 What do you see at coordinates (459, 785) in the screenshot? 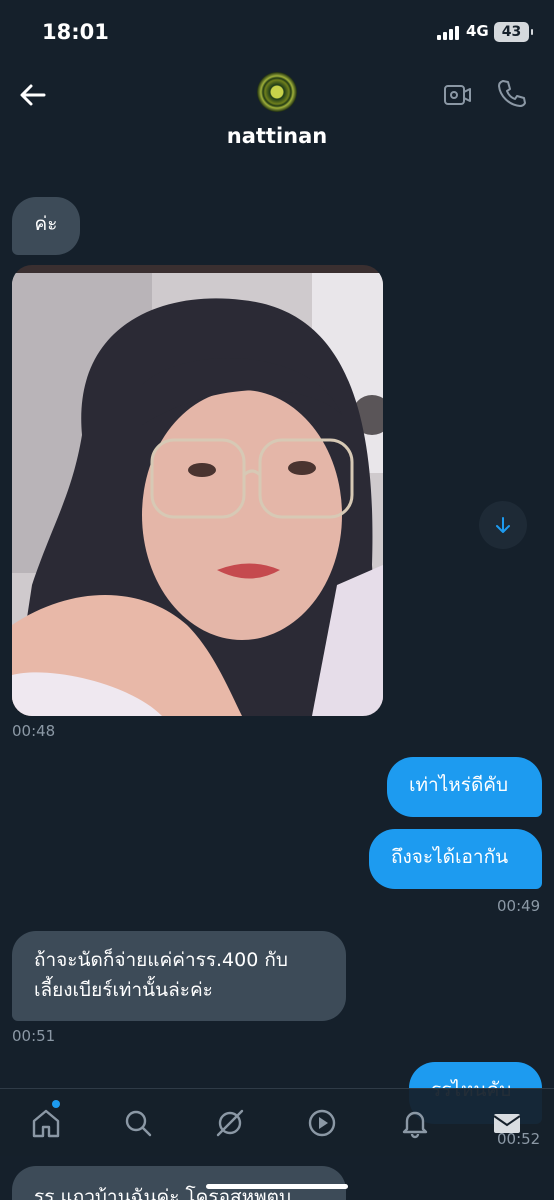
I see `message-text: เท่าไหร่ดีคับ` at bounding box center [459, 785].